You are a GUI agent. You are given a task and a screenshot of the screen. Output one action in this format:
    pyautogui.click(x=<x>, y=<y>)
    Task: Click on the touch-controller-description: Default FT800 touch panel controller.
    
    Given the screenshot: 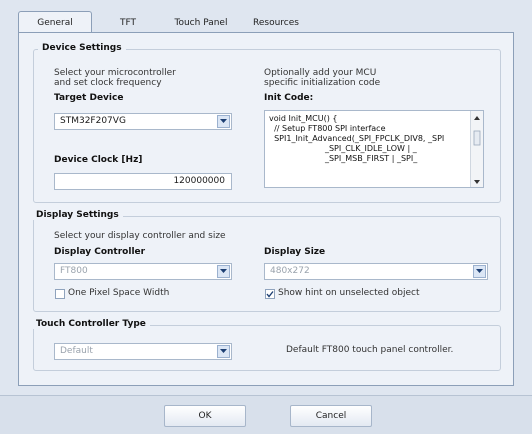 What is the action you would take?
    pyautogui.click(x=370, y=350)
    